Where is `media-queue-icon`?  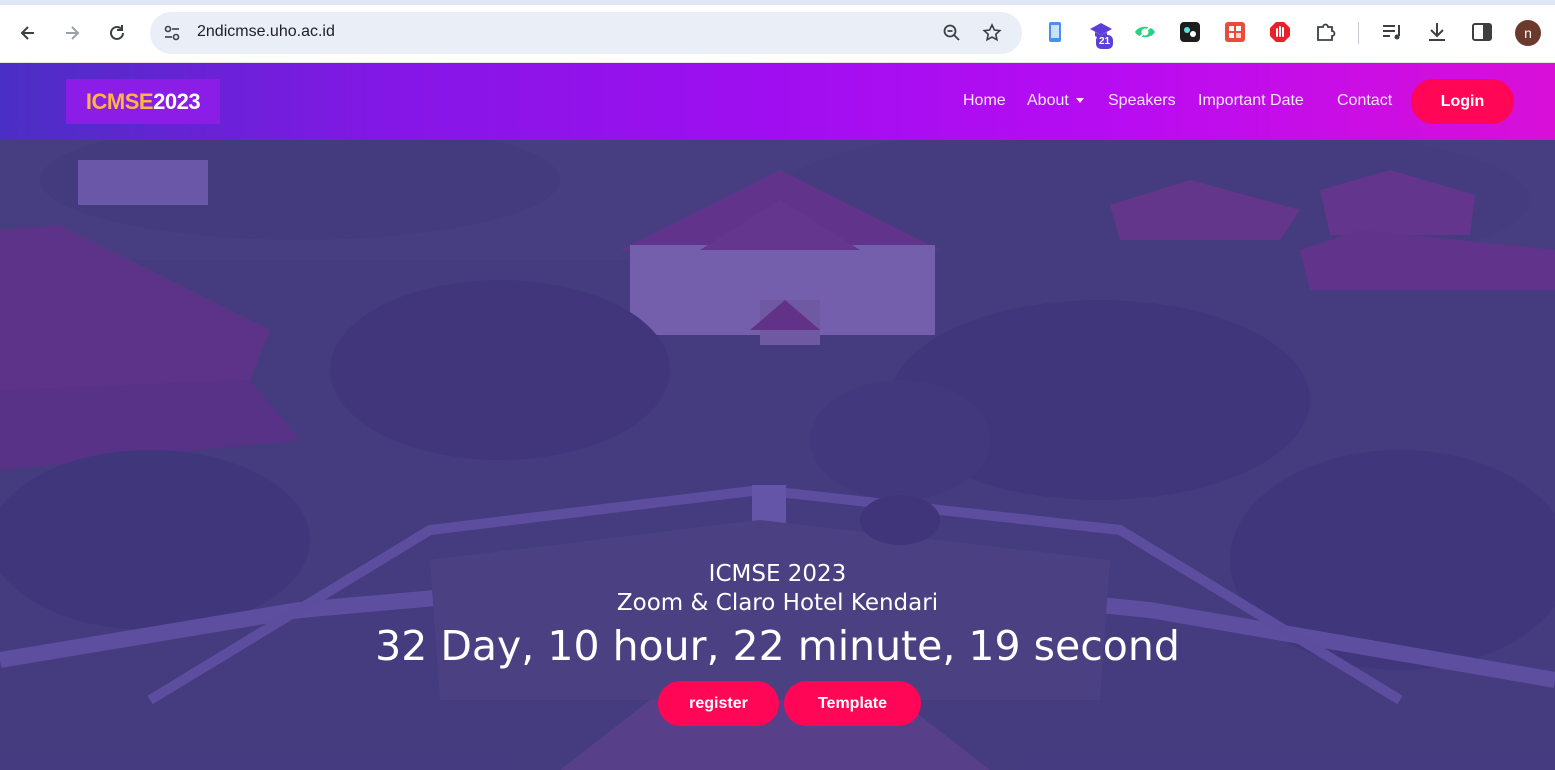 media-queue-icon is located at coordinates (1391, 32).